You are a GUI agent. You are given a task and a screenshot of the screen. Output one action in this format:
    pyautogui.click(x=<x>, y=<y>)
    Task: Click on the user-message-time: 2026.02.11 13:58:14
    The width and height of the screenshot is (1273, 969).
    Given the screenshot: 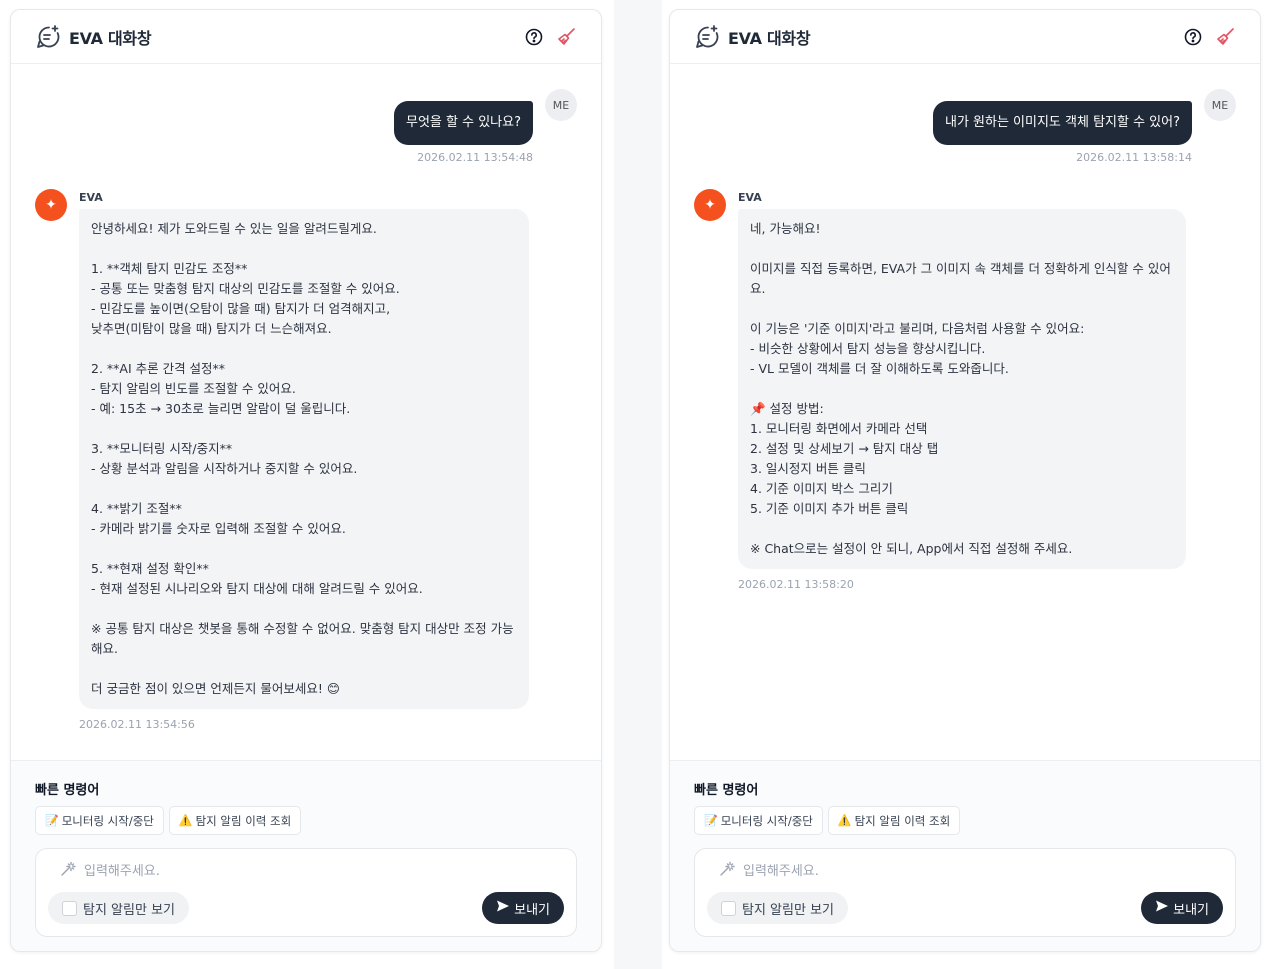 What is the action you would take?
    pyautogui.click(x=1134, y=157)
    